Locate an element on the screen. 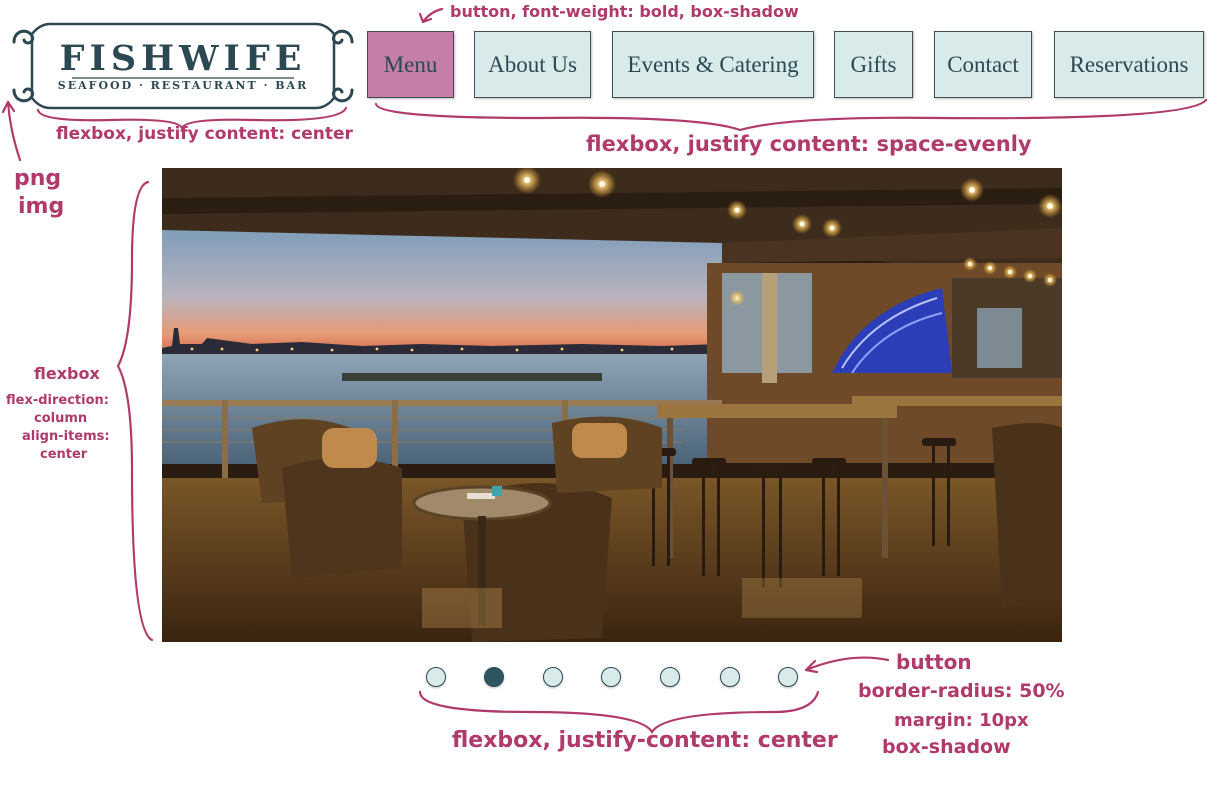  nav-contact-button: Contact is located at coordinates (983, 64).